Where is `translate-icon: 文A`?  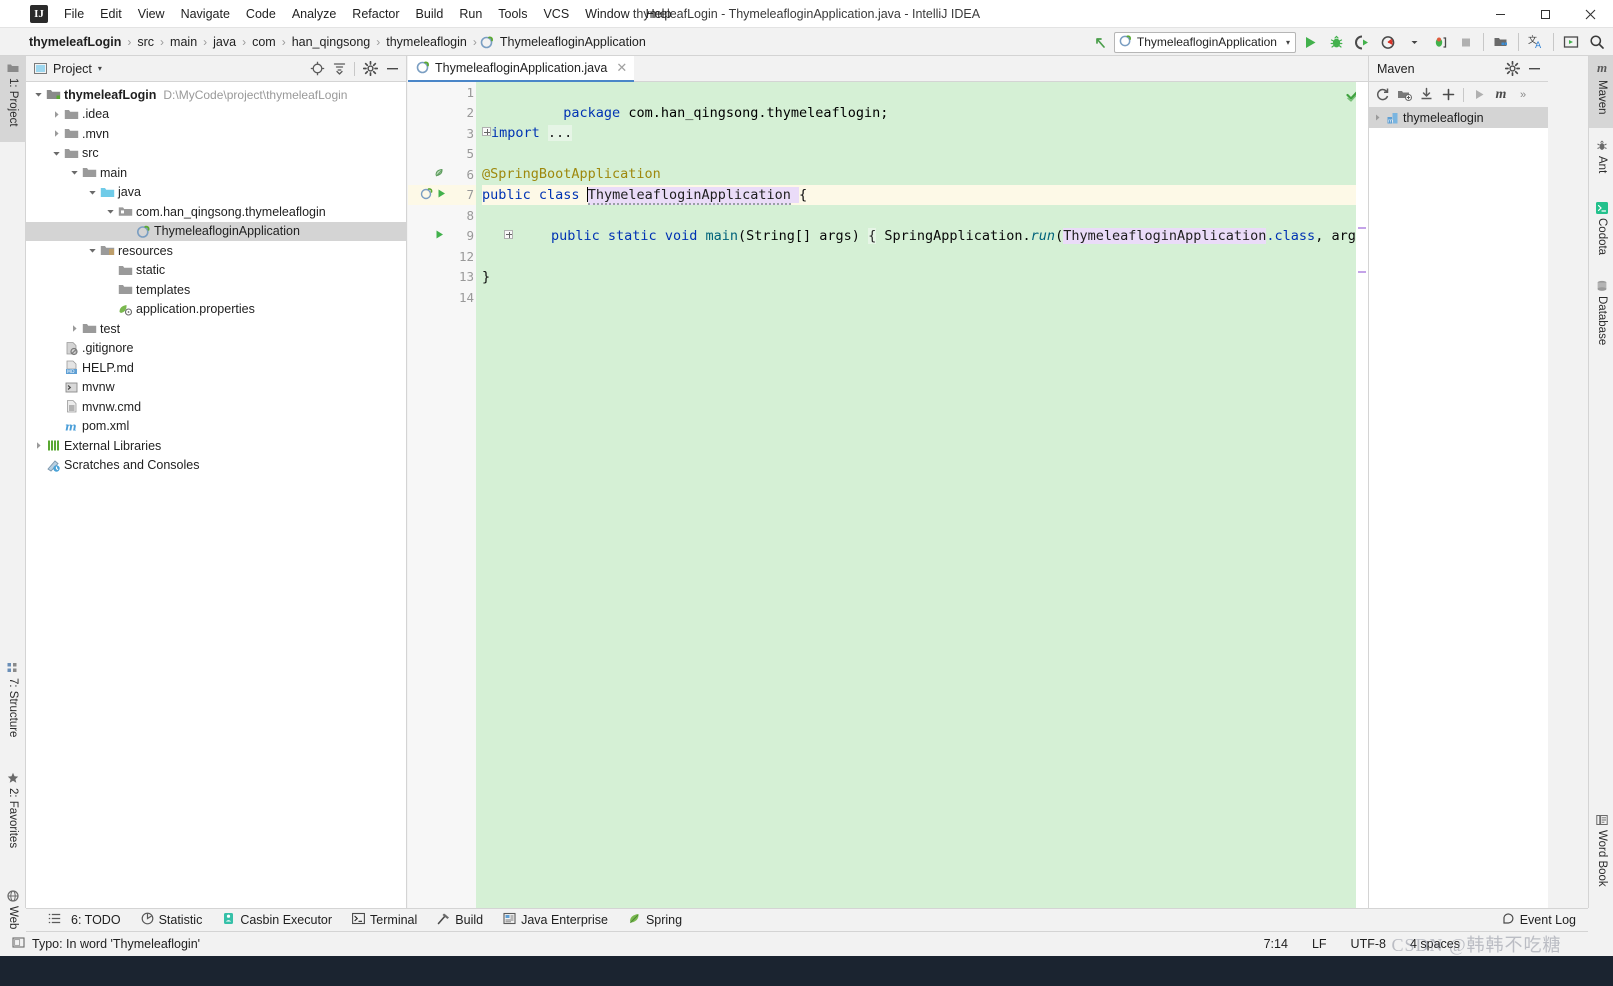
translate-icon: 文A is located at coordinates (1536, 42).